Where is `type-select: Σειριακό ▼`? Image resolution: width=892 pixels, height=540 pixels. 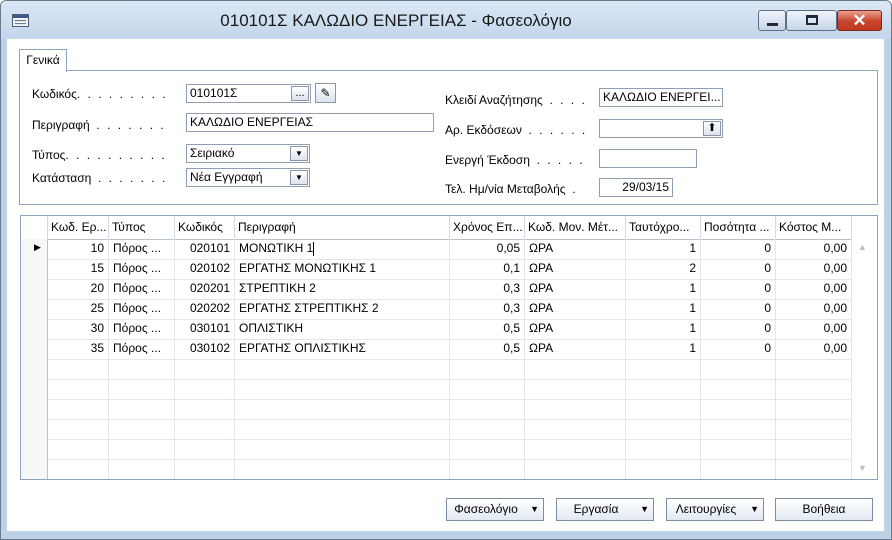
type-select: Σειριακό ▼ is located at coordinates (248, 153).